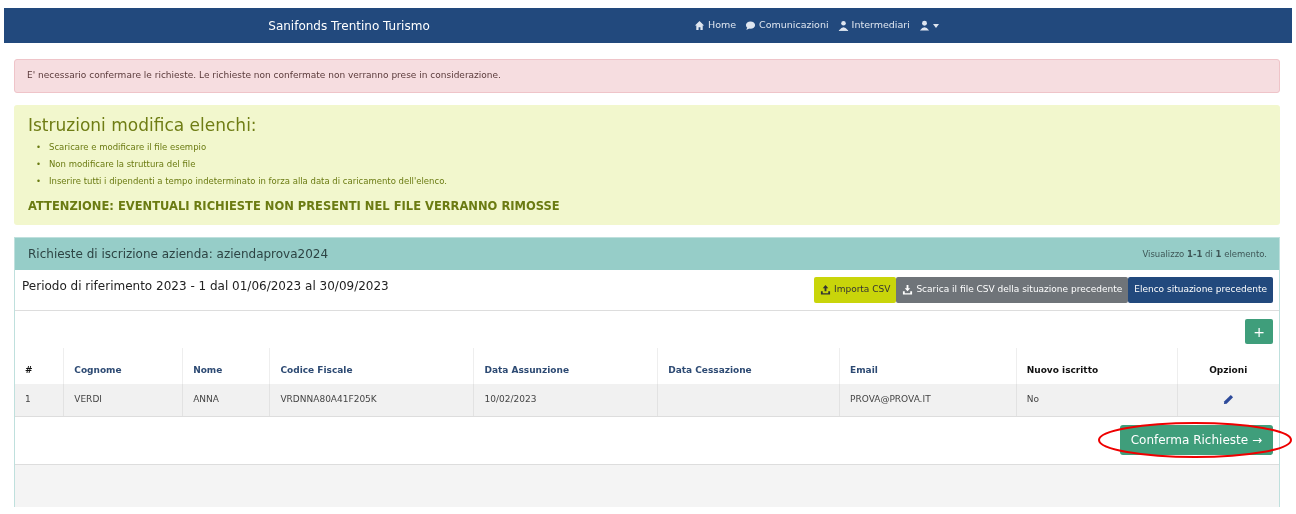 Image resolution: width=1296 pixels, height=514 pixels. What do you see at coordinates (39, 366) in the screenshot?
I see `column-header: #` at bounding box center [39, 366].